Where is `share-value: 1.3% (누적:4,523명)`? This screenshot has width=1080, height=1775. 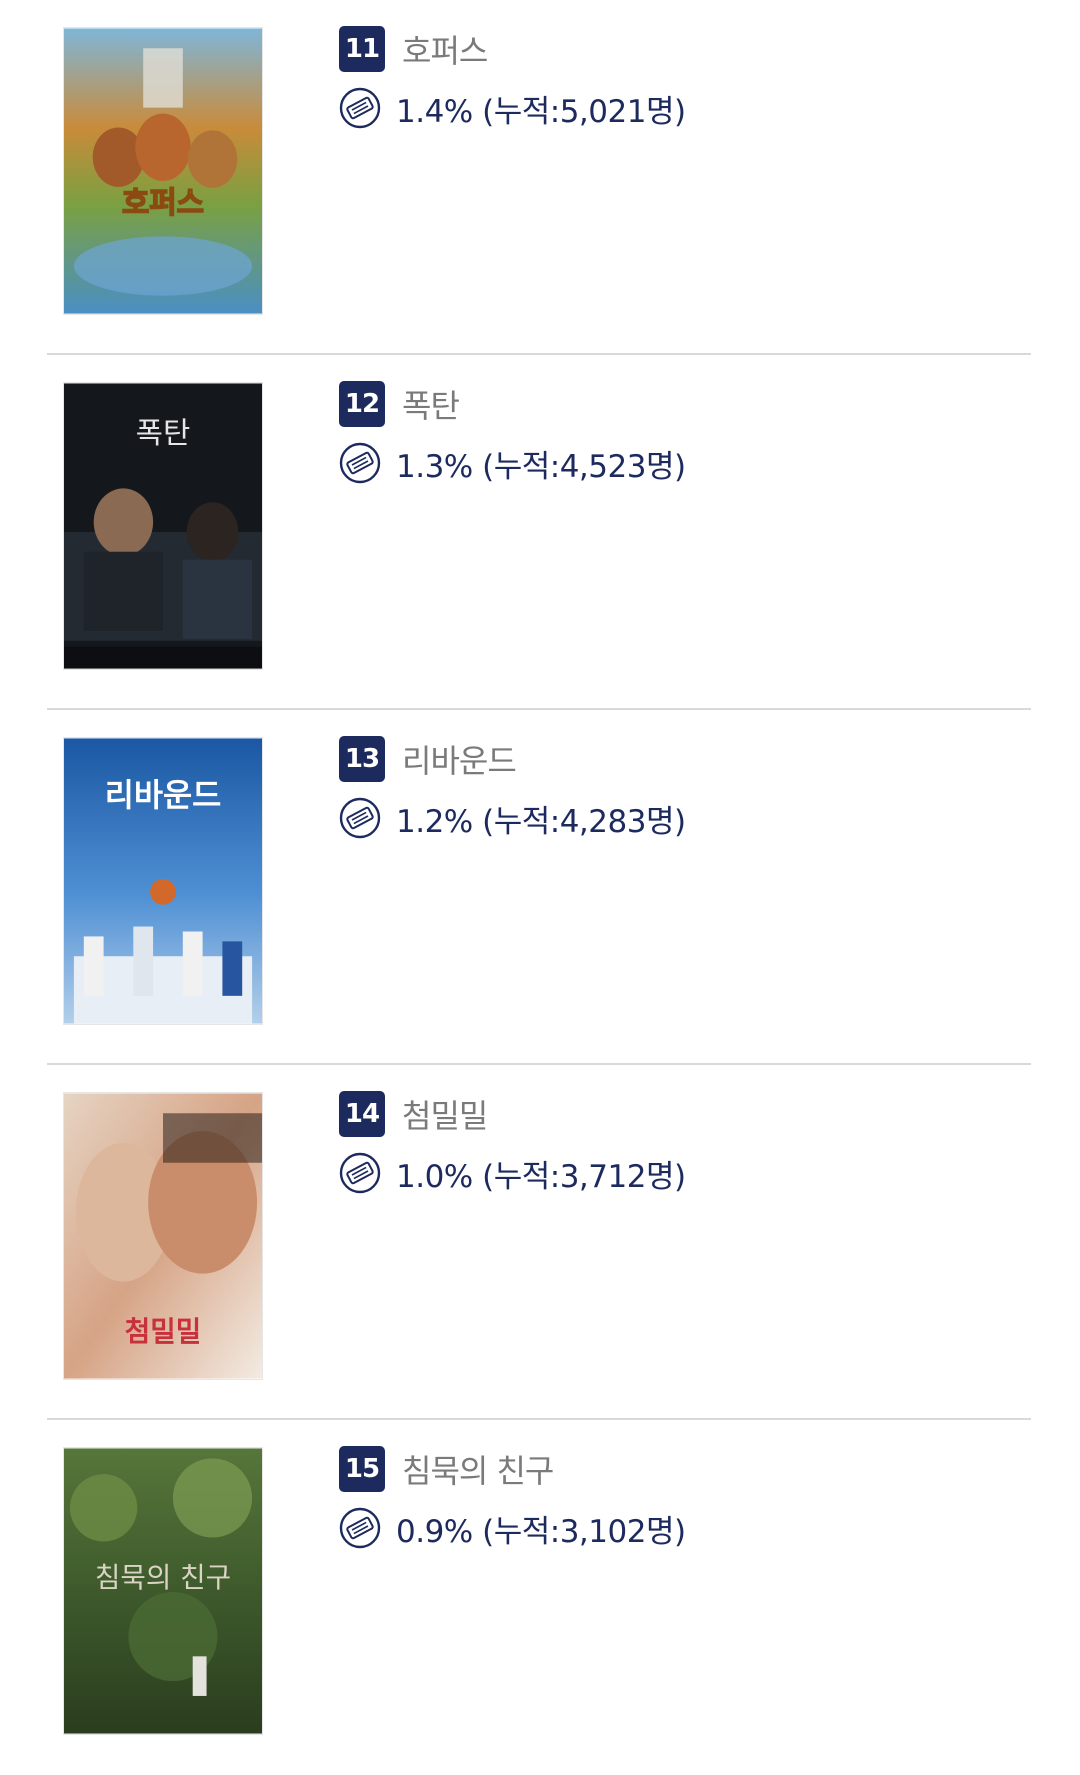
share-value: 1.3% (누적:4,523명) is located at coordinates (541, 463).